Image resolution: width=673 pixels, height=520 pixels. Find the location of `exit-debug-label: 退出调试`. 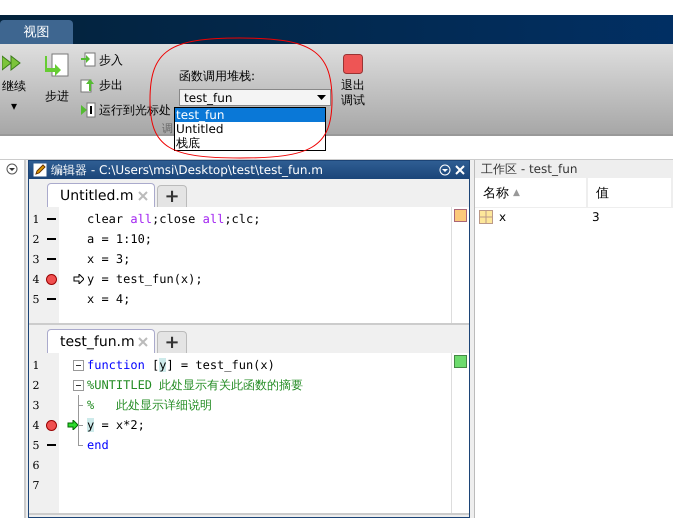

exit-debug-label: 退出调试 is located at coordinates (353, 93).